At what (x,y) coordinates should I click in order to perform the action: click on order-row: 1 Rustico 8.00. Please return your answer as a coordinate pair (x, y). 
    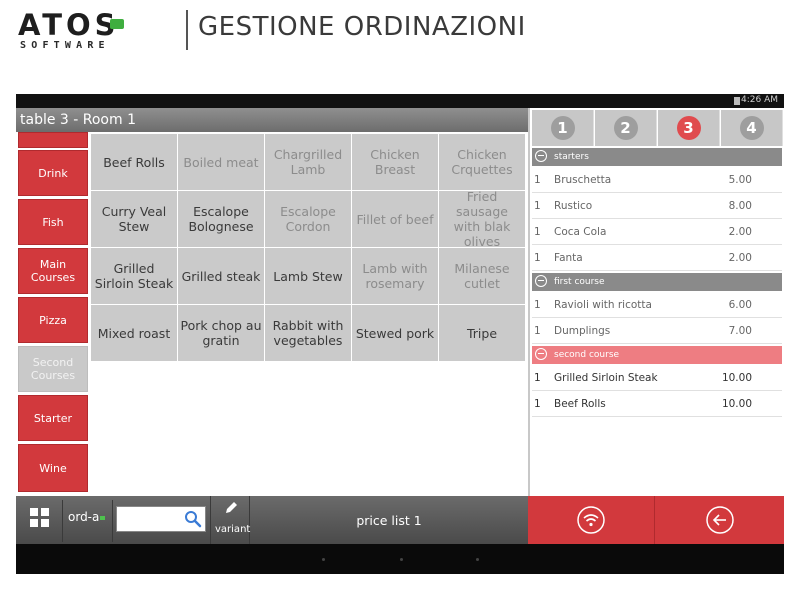
    Looking at the image, I should click on (657, 206).